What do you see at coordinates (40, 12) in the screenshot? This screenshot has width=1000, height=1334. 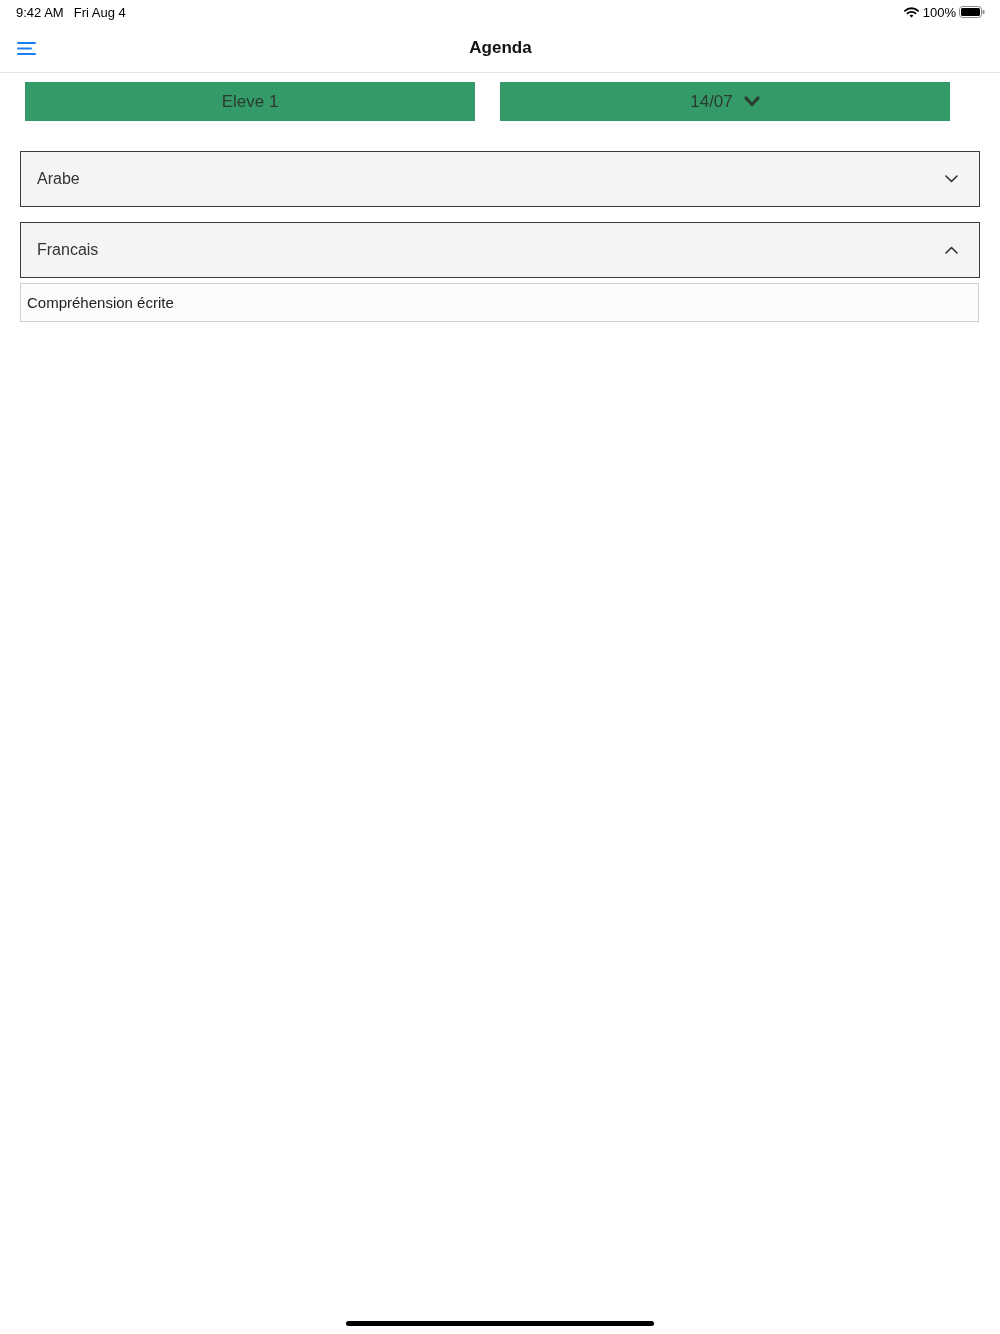 I see `status-time: 9:42 AM` at bounding box center [40, 12].